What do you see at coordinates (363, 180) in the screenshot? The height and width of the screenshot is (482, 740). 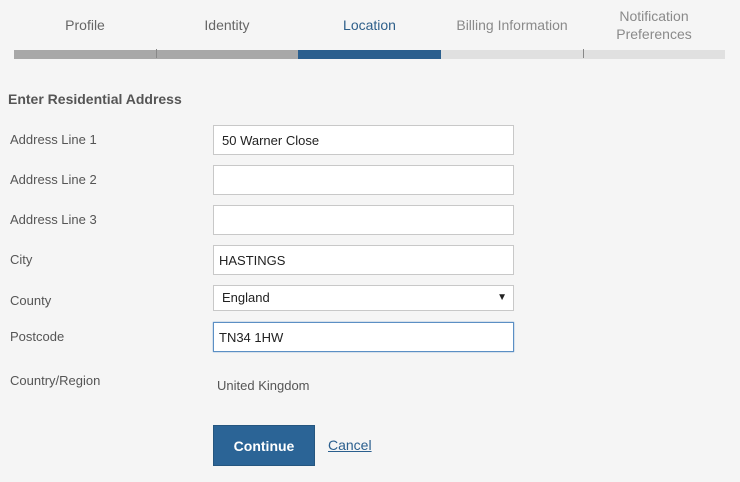 I see `address-line-2-input` at bounding box center [363, 180].